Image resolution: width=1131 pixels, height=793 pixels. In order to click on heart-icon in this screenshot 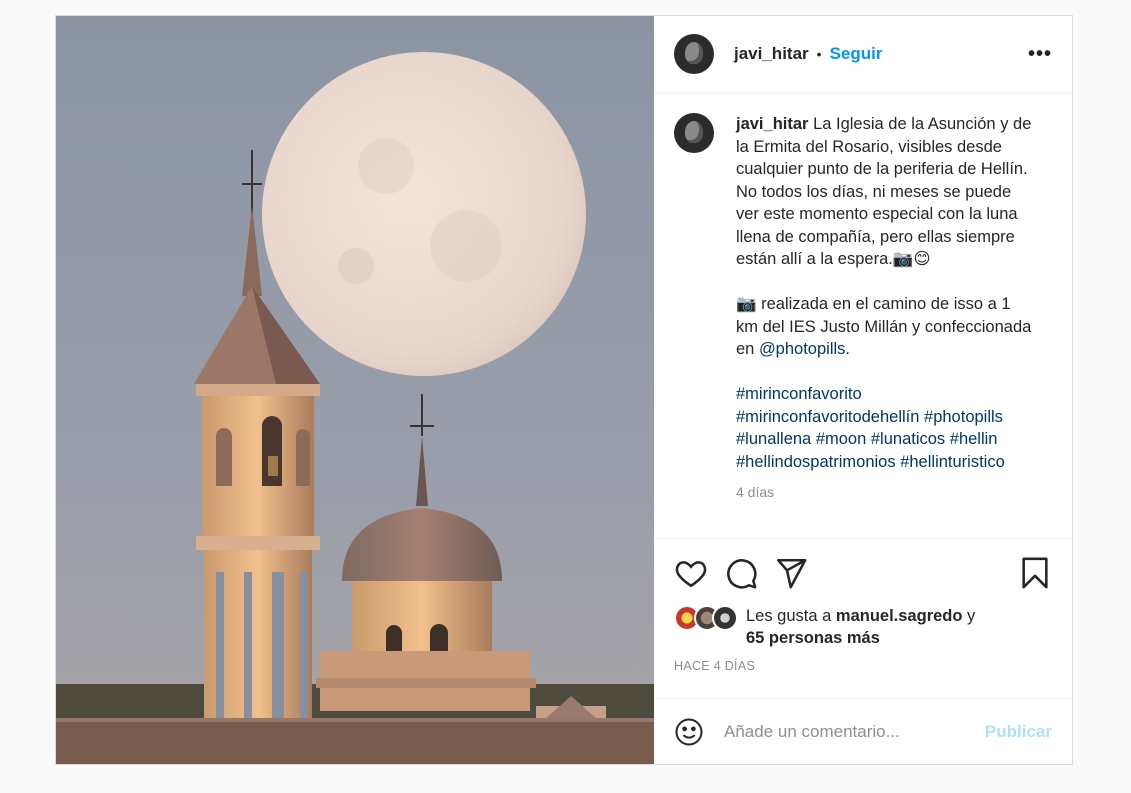, I will do `click(691, 573)`.